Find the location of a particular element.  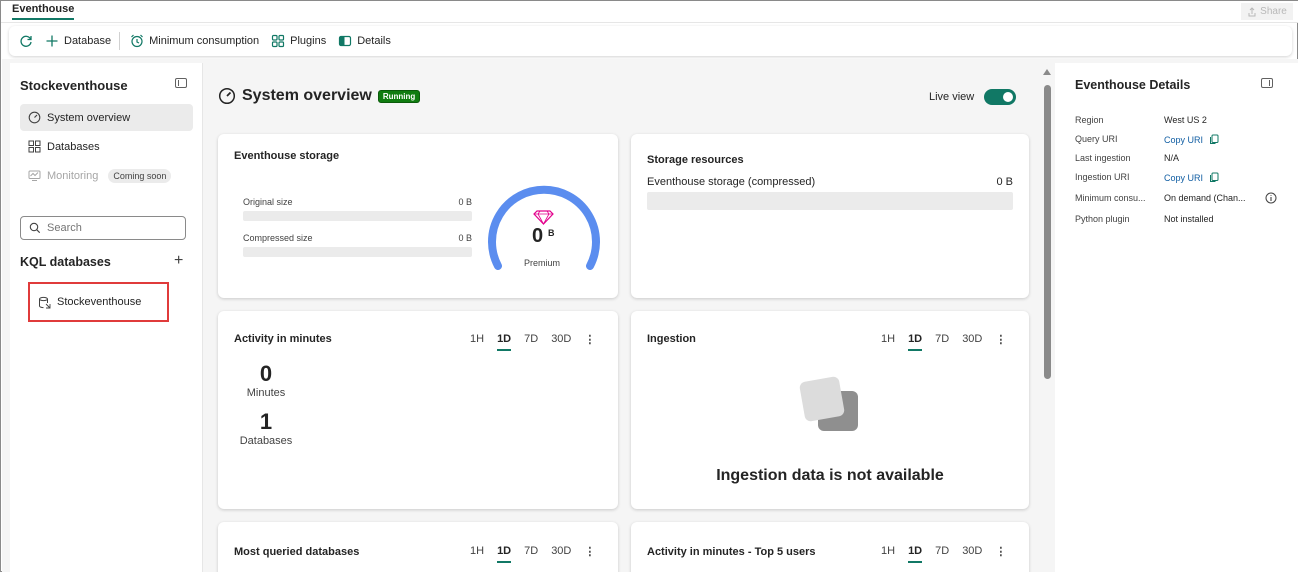

minutes-label: Minutes is located at coordinates (266, 393).